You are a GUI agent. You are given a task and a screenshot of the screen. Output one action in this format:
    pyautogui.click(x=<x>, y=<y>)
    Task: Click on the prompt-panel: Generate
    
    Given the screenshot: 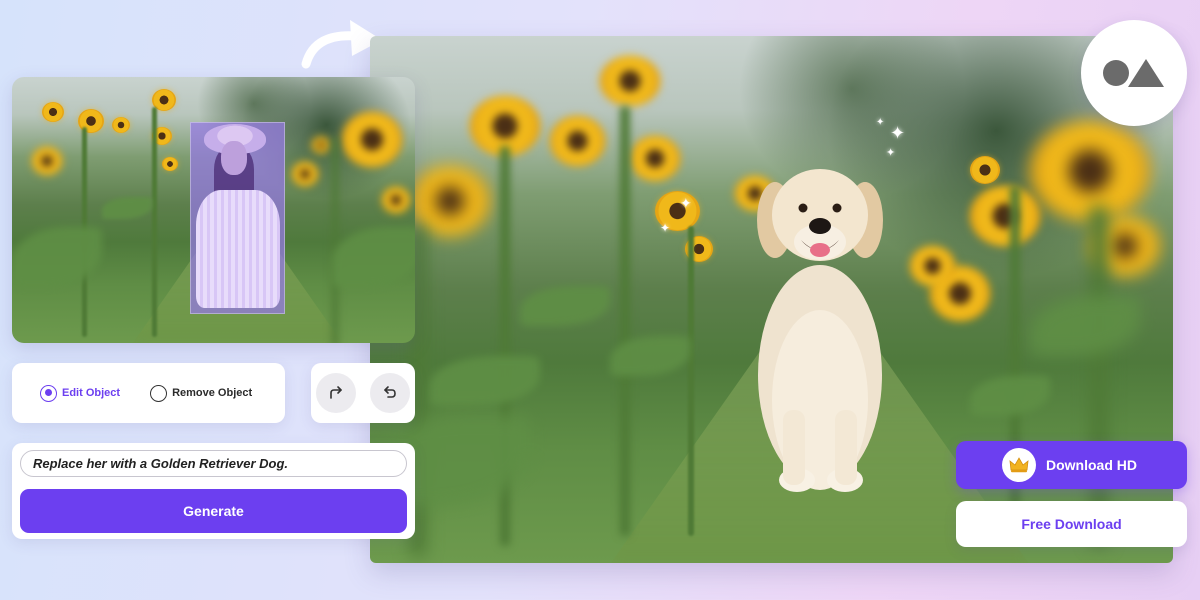 What is the action you would take?
    pyautogui.click(x=213, y=491)
    